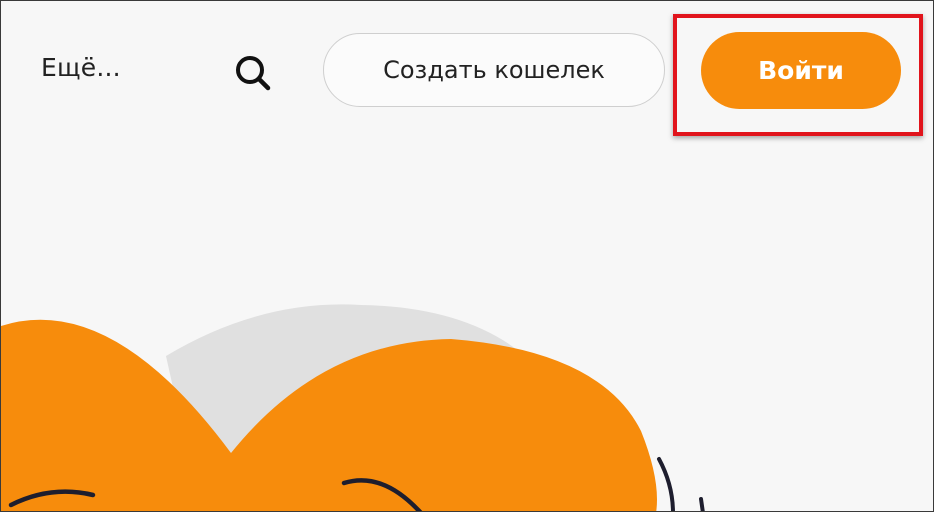 This screenshot has width=934, height=512. What do you see at coordinates (702, 504) in the screenshot?
I see `small-stroke` at bounding box center [702, 504].